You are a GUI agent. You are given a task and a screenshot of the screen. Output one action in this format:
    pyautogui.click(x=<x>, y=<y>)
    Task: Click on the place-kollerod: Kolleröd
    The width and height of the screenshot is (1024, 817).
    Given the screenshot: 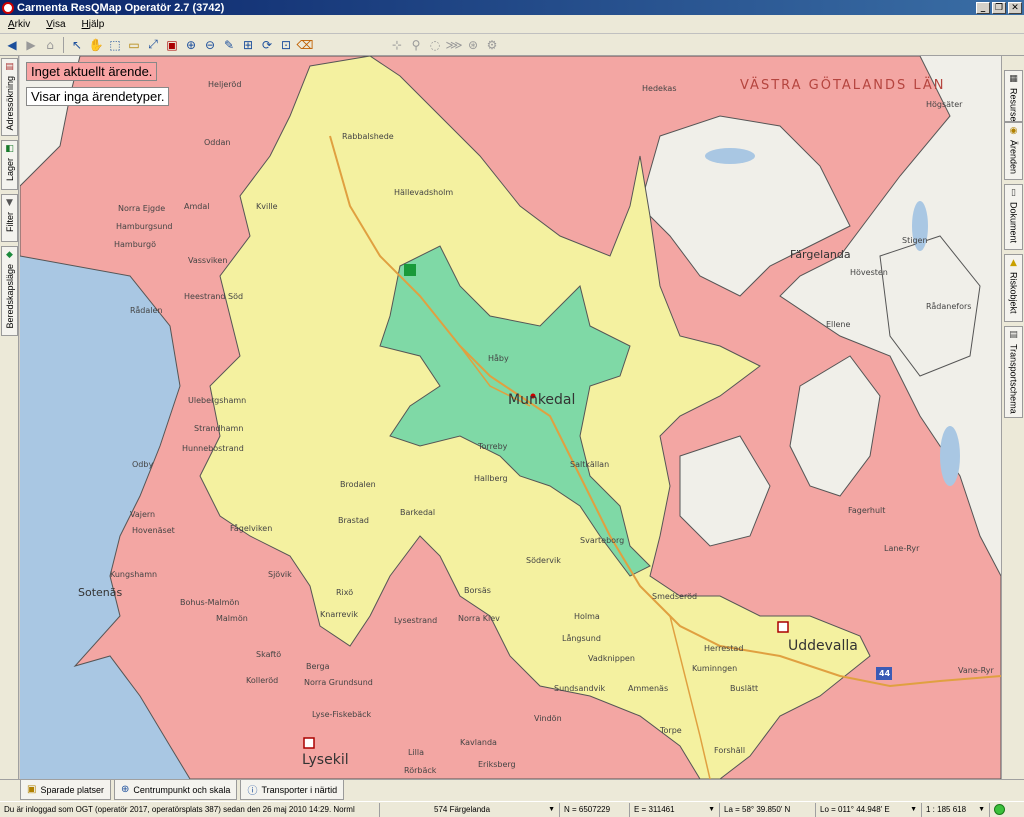 What is the action you would take?
    pyautogui.click(x=262, y=680)
    